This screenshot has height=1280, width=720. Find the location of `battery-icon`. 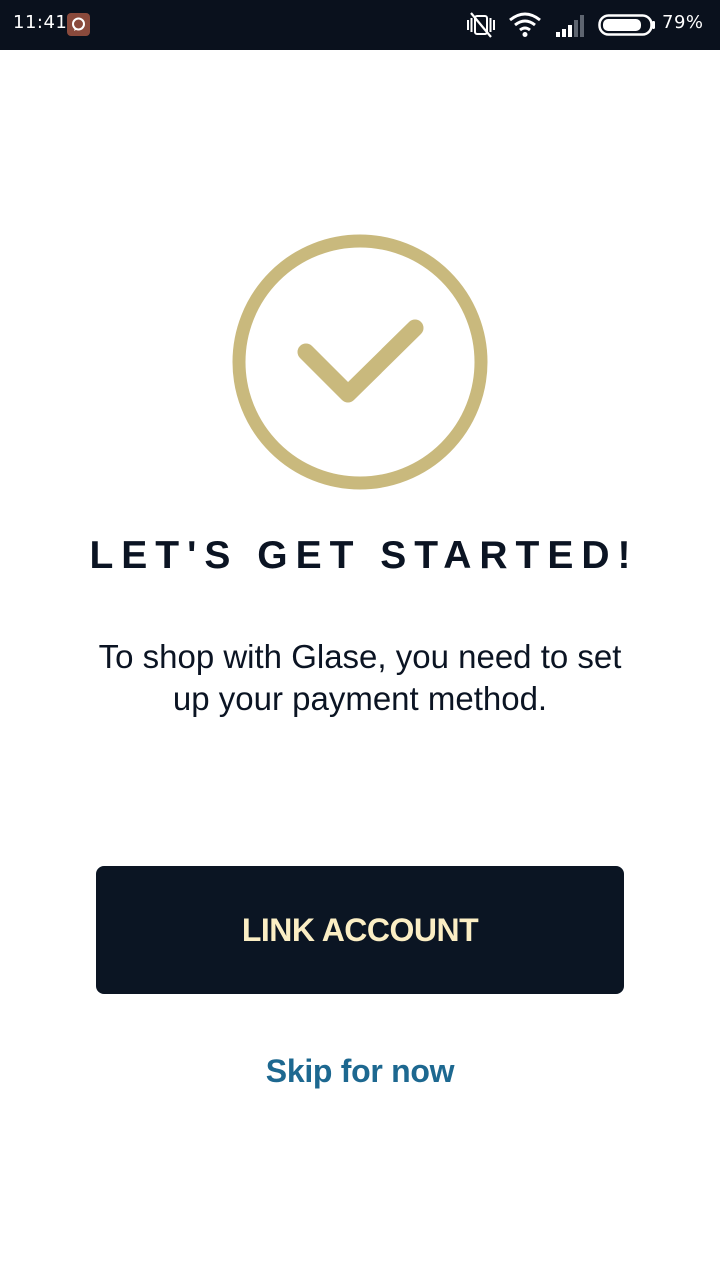

battery-icon is located at coordinates (627, 27).